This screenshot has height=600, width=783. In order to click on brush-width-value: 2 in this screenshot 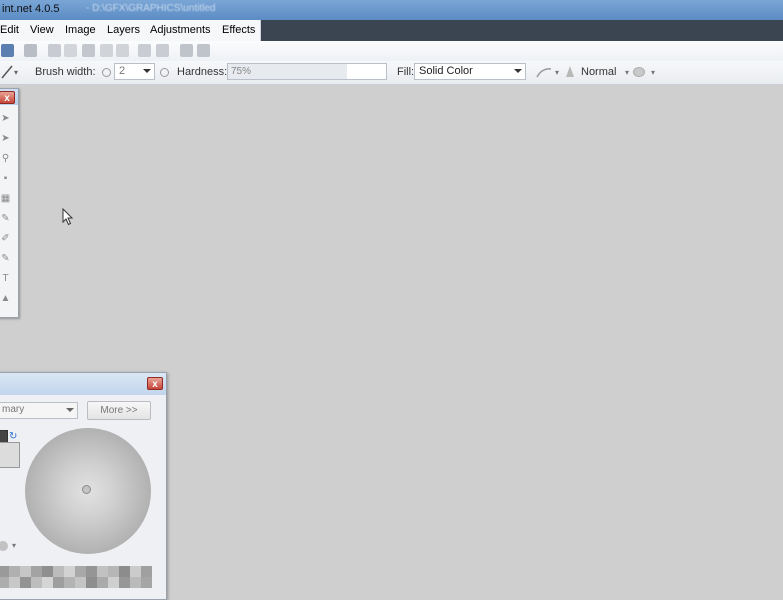, I will do `click(122, 71)`.